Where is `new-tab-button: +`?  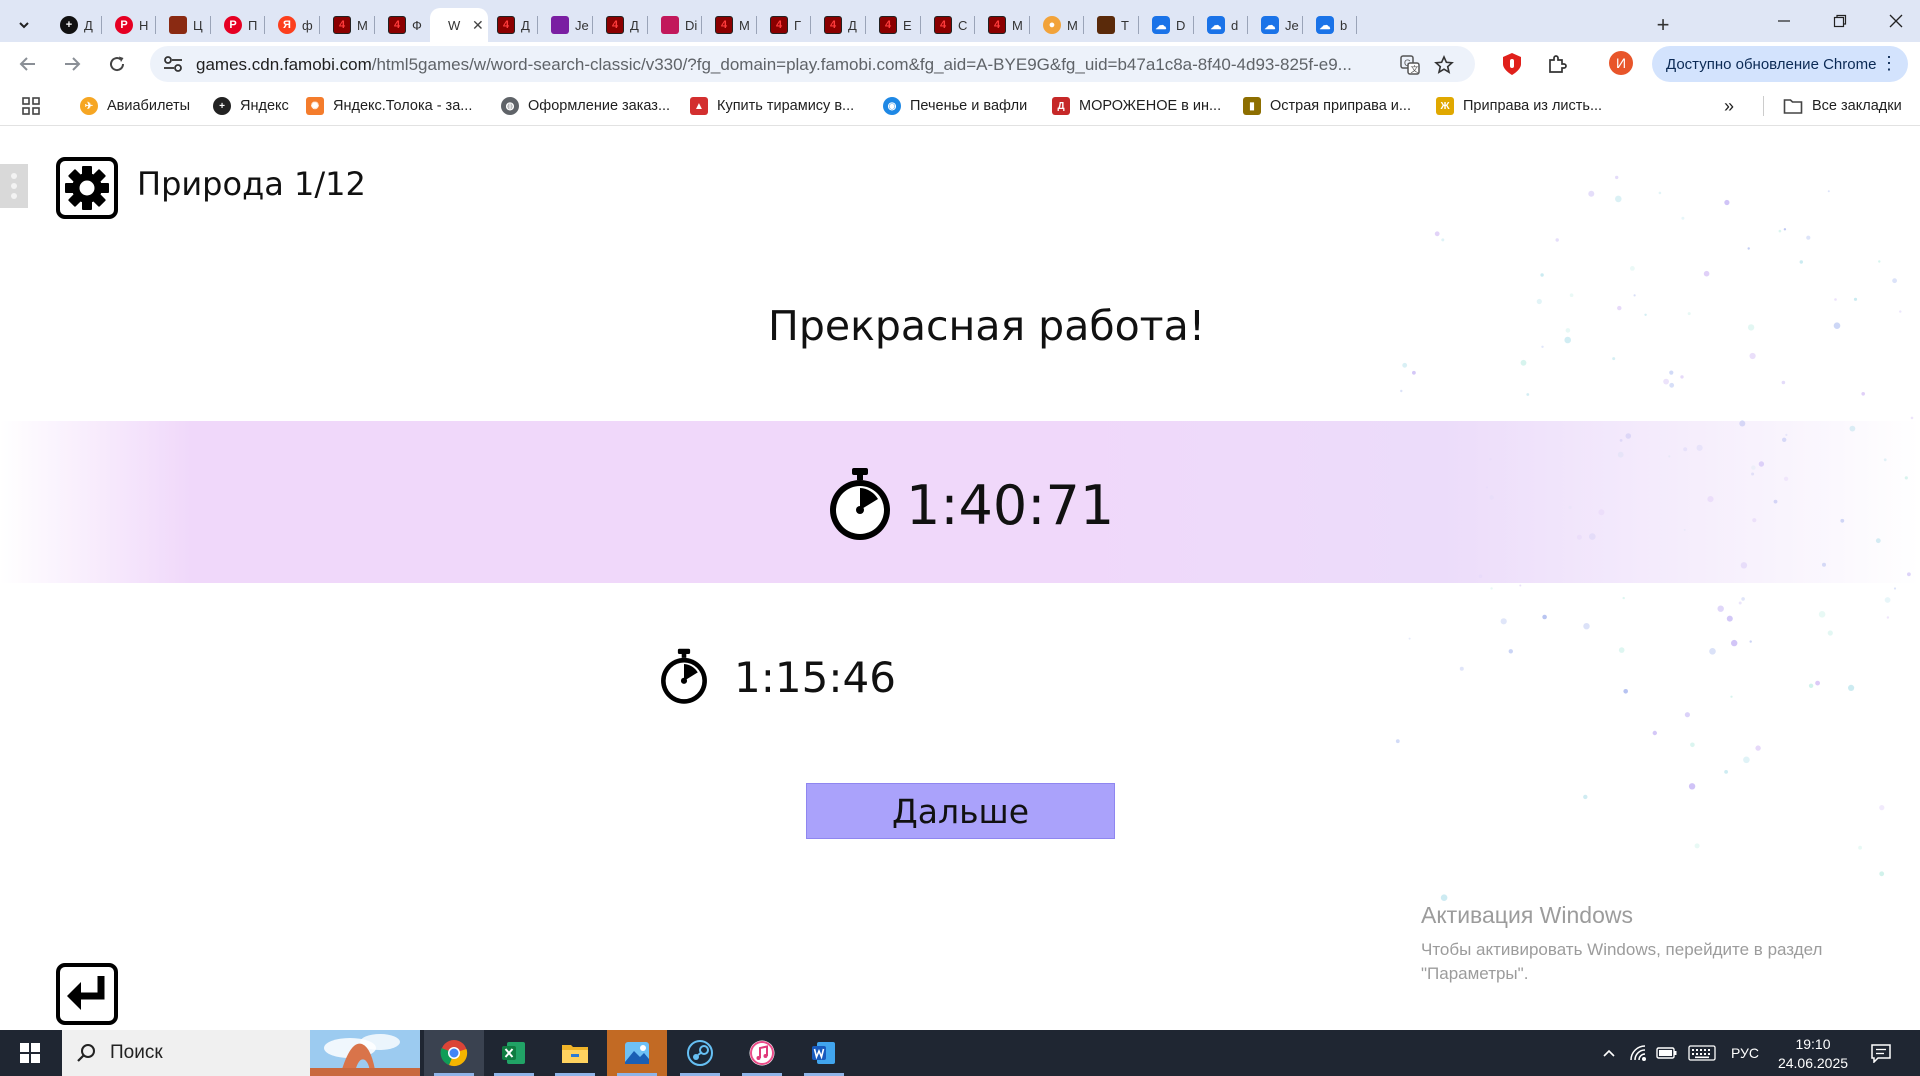
new-tab-button: + is located at coordinates (1663, 25).